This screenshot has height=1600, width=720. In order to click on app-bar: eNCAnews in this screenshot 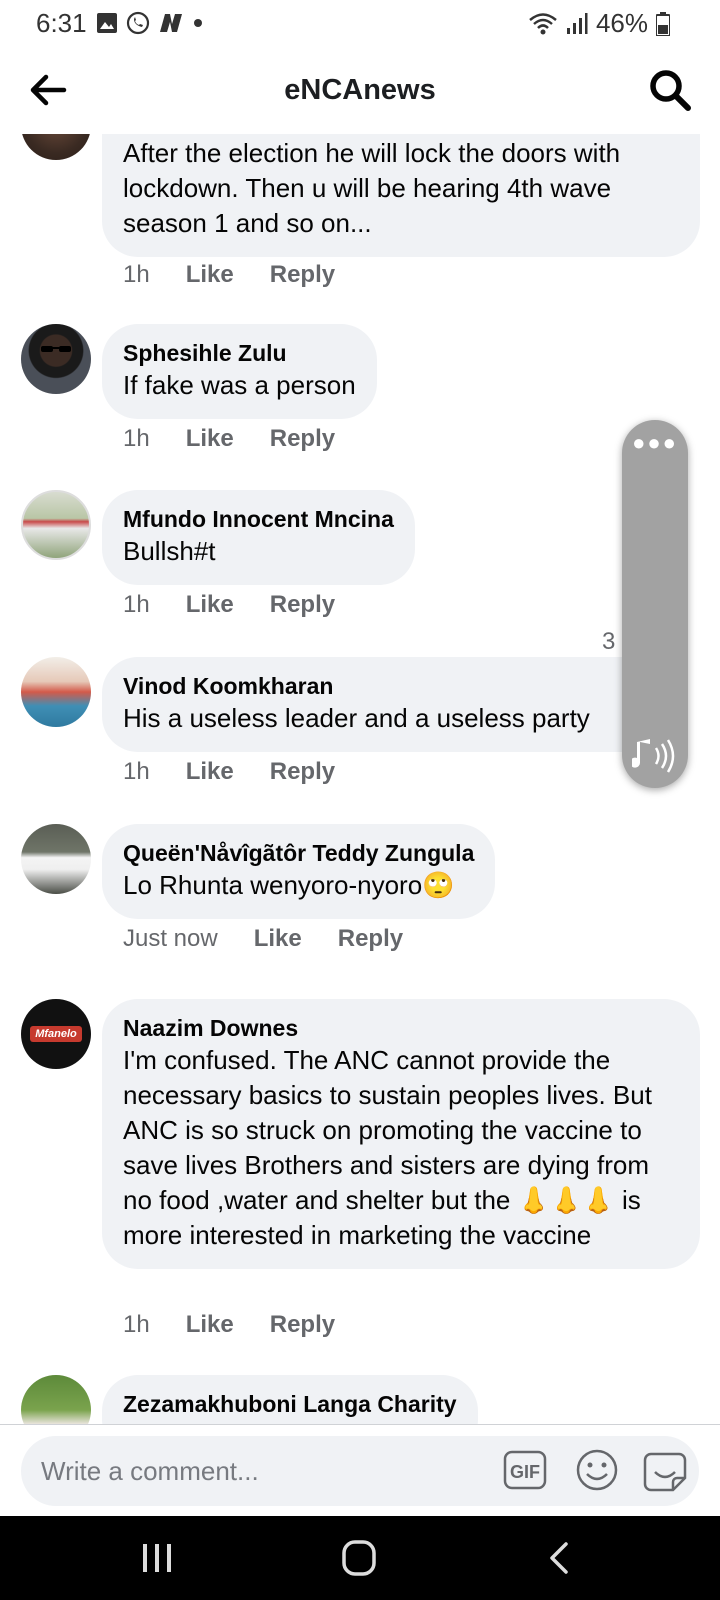, I will do `click(360, 90)`.